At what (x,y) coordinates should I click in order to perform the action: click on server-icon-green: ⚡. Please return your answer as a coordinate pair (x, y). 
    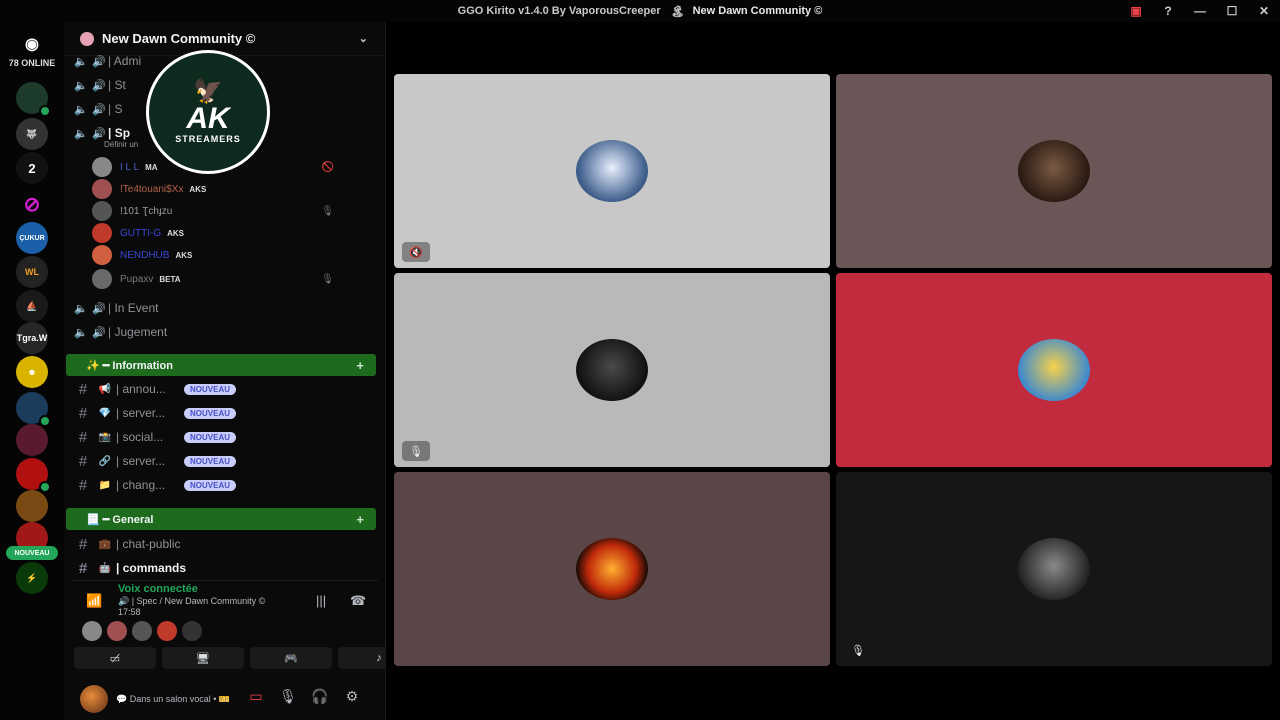
    Looking at the image, I should click on (32, 578).